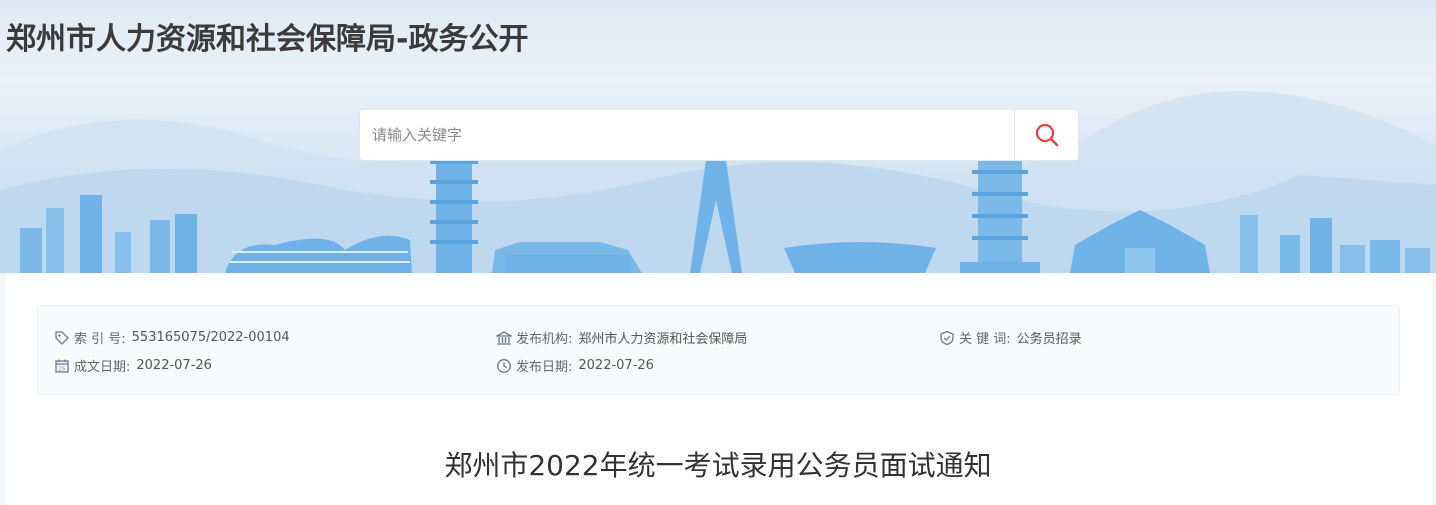 The width and height of the screenshot is (1436, 505). I want to click on meta-created-label: 成文日期:, so click(102, 367).